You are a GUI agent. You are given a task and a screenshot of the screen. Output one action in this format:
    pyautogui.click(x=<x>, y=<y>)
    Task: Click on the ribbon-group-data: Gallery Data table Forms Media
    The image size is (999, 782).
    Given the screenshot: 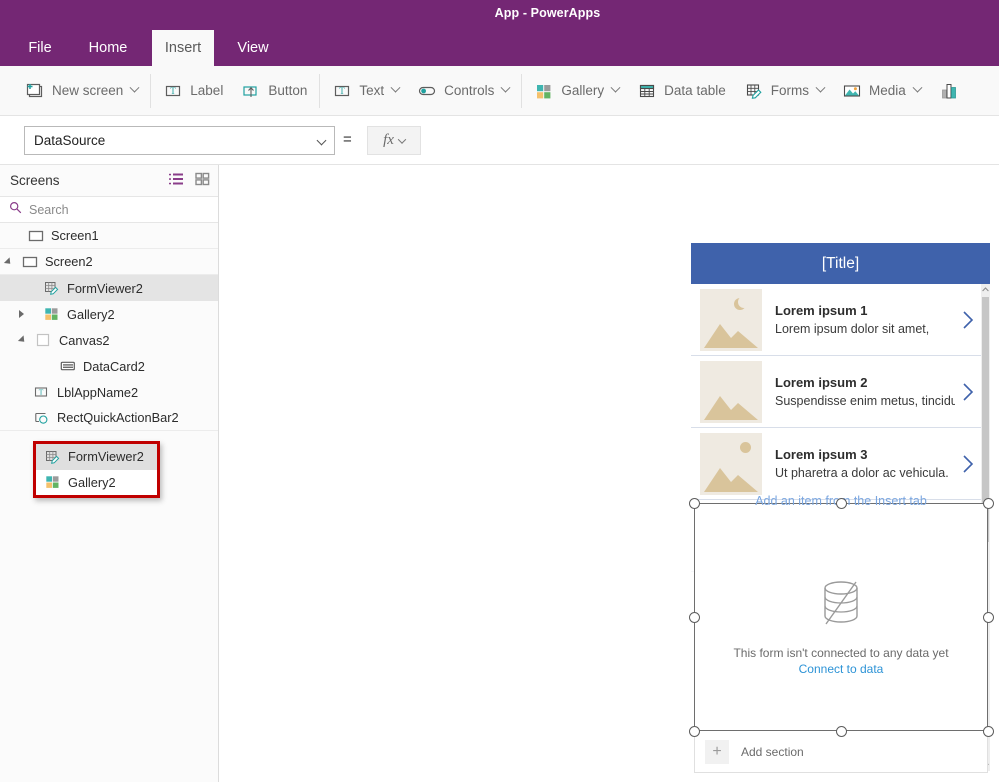 What is the action you would take?
    pyautogui.click(x=747, y=91)
    